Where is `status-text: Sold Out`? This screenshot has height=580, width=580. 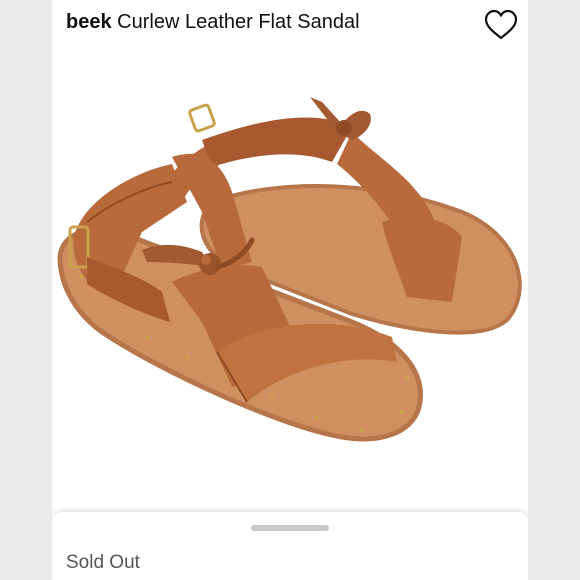 status-text: Sold Out is located at coordinates (103, 562).